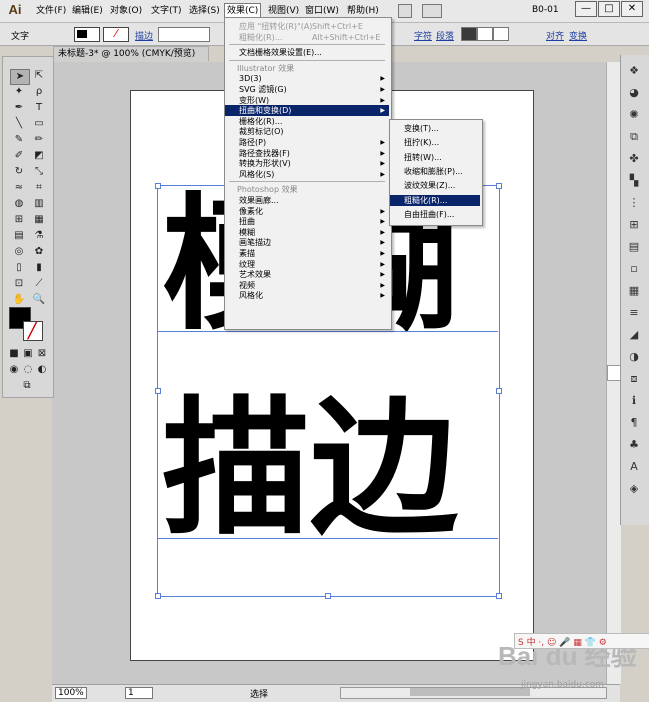  What do you see at coordinates (307, 274) in the screenshot?
I see `menu-item: 艺术效果 ▶` at bounding box center [307, 274].